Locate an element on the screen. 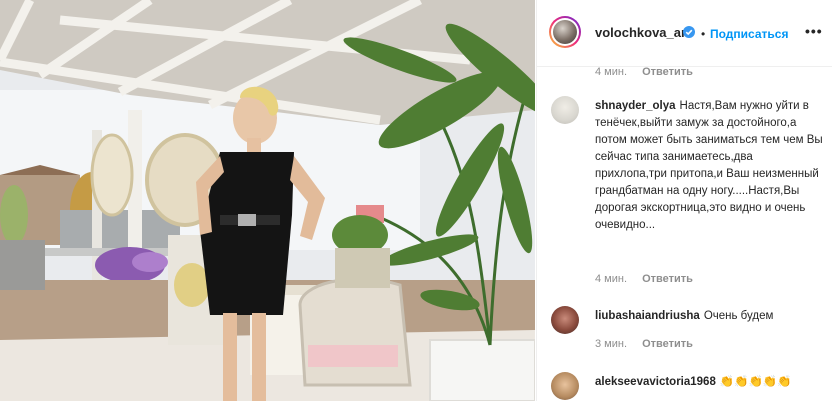 The image size is (832, 401). comment-text-block: liubashaiandriusha Очень будем is located at coordinates (709, 316).